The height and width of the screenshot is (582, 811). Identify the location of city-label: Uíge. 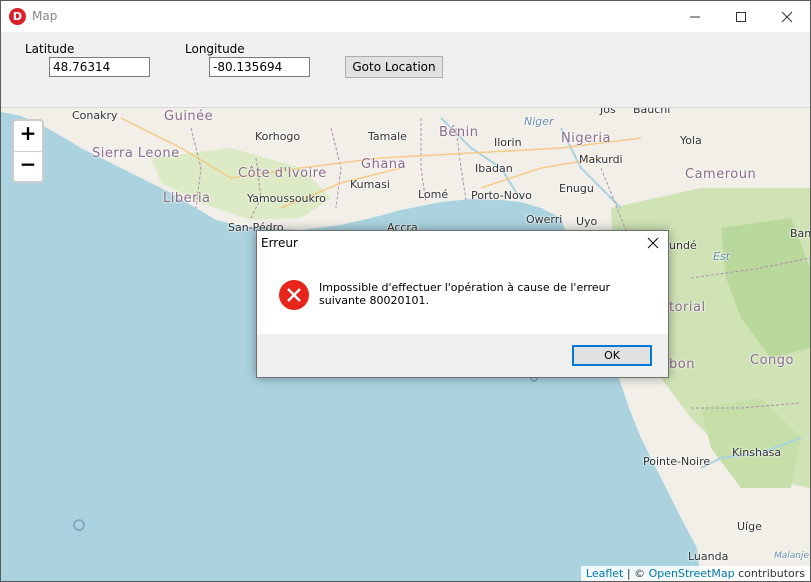
(749, 526).